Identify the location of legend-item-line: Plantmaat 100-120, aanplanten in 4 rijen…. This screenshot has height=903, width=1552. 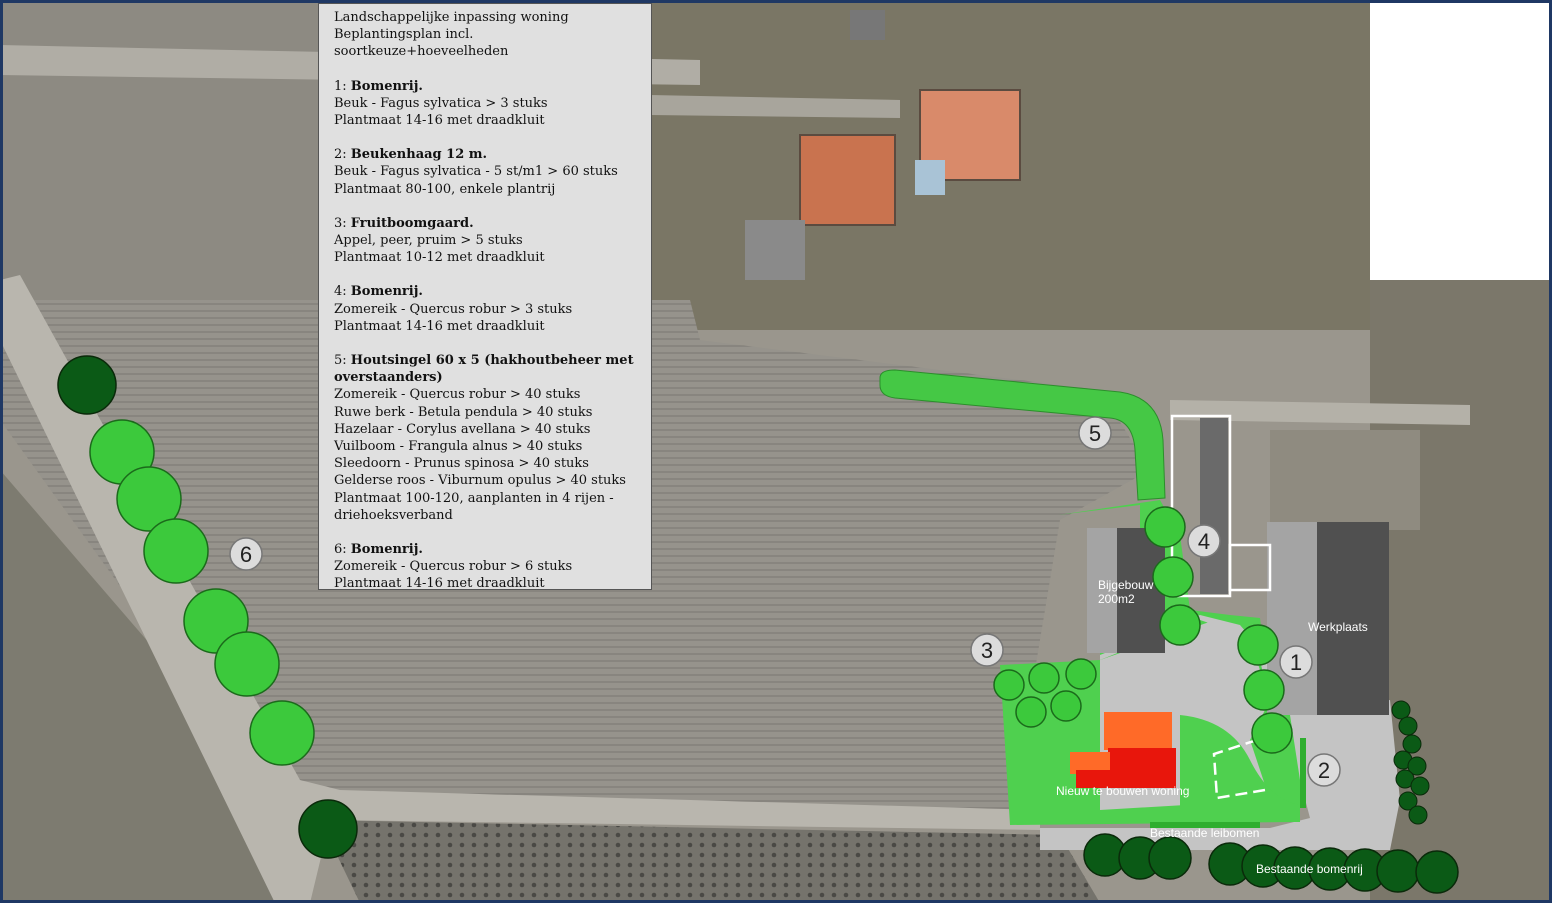
(474, 506).